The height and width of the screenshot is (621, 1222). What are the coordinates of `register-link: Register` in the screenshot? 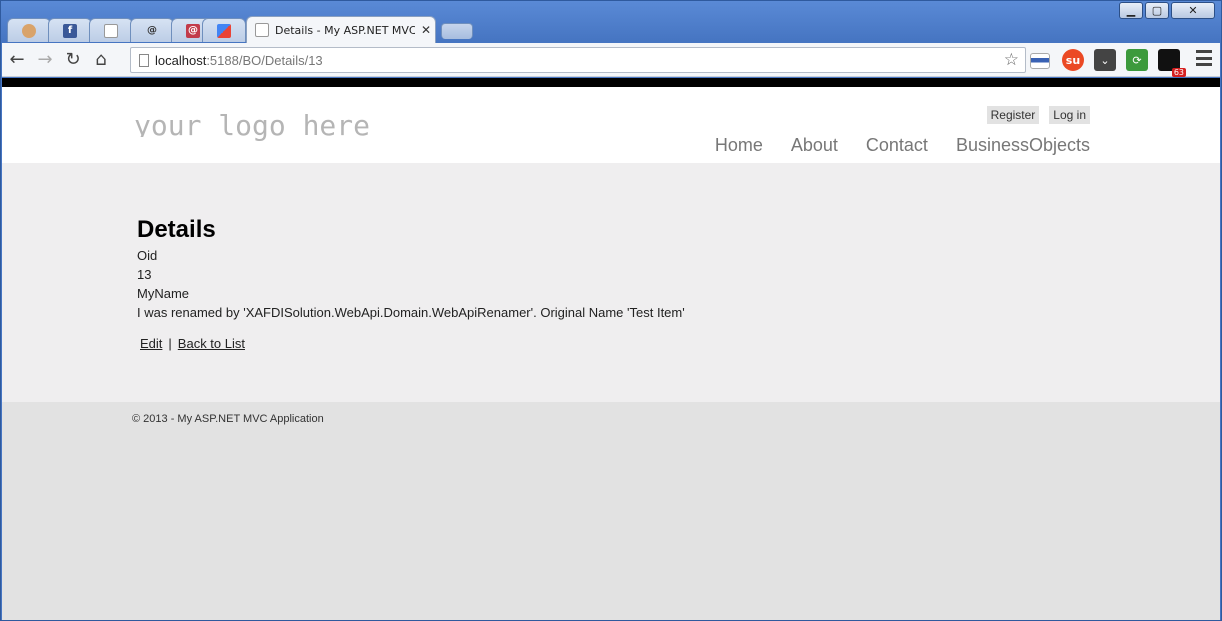 It's located at (1013, 115).